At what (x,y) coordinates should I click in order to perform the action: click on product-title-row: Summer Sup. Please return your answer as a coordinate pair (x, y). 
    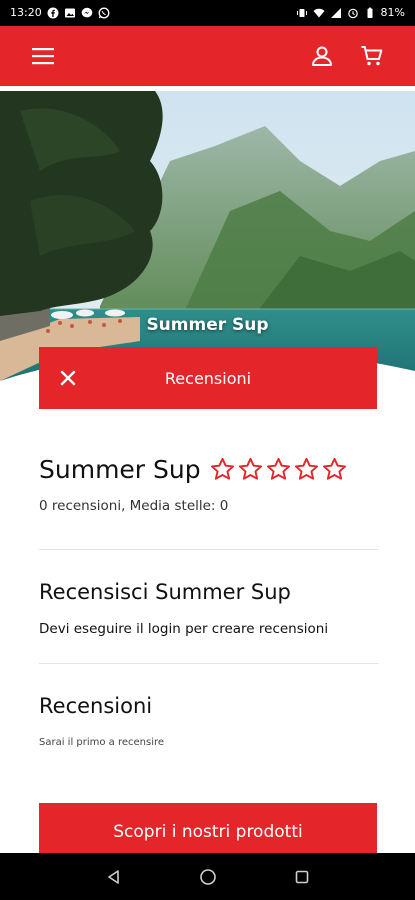
    Looking at the image, I should click on (209, 469).